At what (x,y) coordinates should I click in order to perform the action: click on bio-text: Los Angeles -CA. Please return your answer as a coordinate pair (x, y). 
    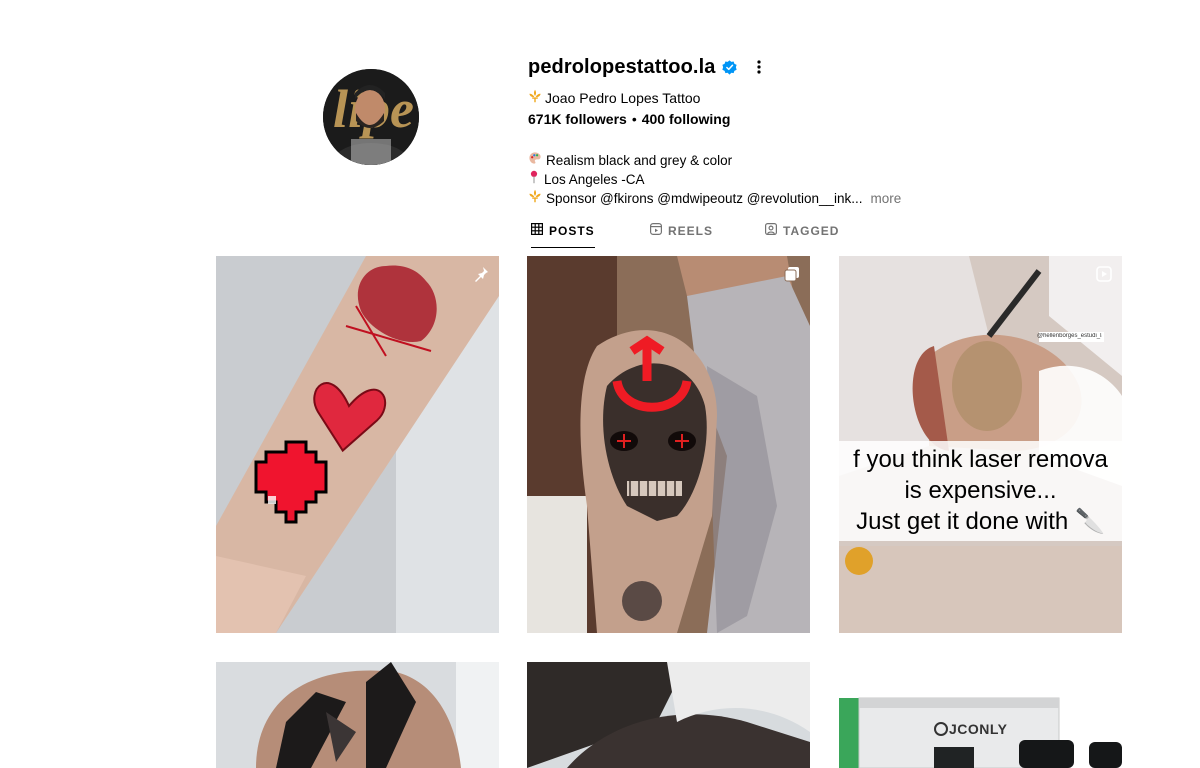
    Looking at the image, I should click on (594, 179).